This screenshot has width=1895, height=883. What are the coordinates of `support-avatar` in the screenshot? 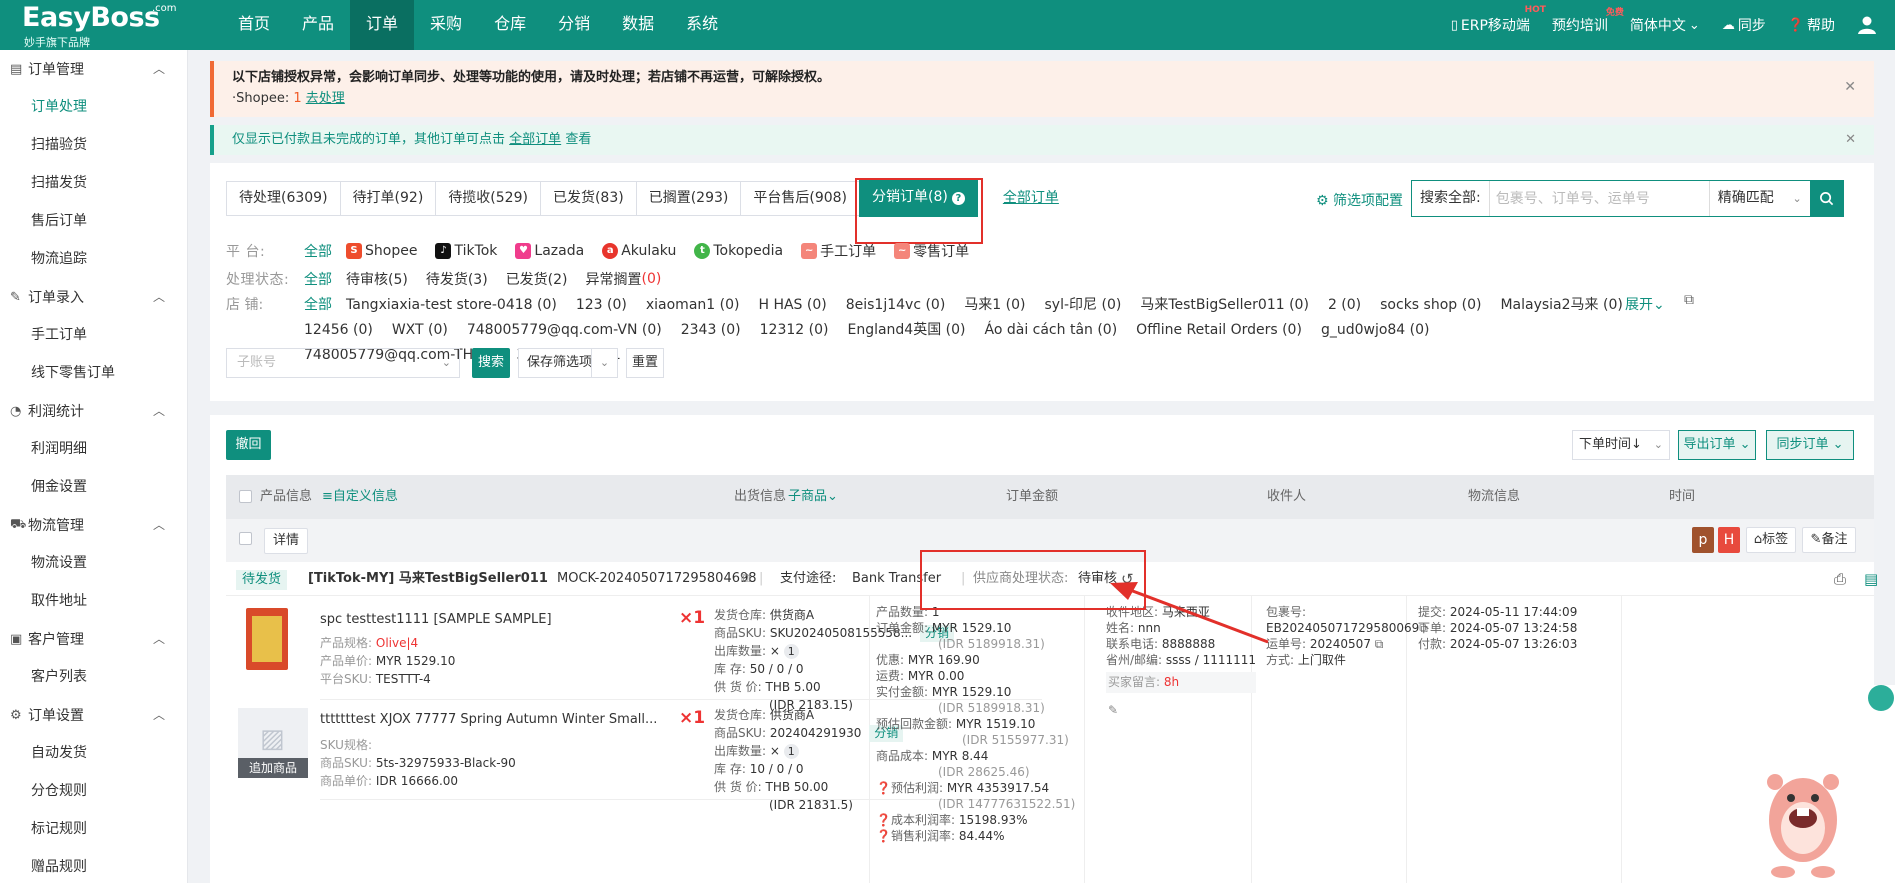 It's located at (1881, 698).